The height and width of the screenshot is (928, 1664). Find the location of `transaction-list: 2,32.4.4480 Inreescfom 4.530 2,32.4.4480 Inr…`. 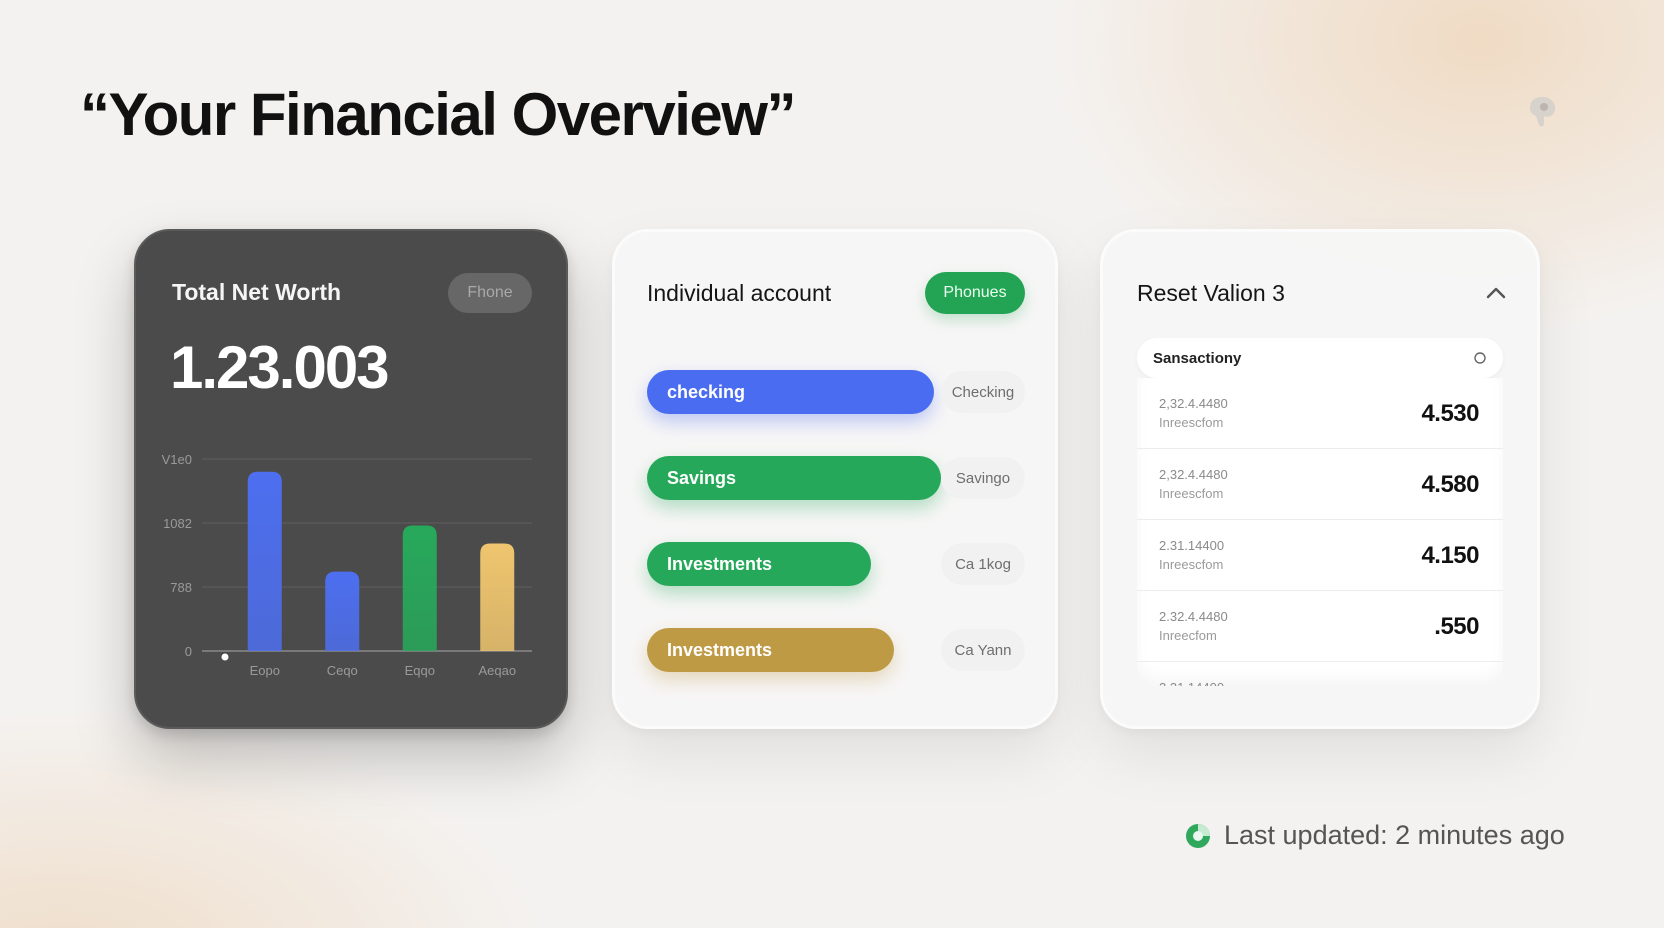

transaction-list: 2,32.4.4480 Inreescfom 4.530 2,32.4.4480 Inr… is located at coordinates (1320, 532).